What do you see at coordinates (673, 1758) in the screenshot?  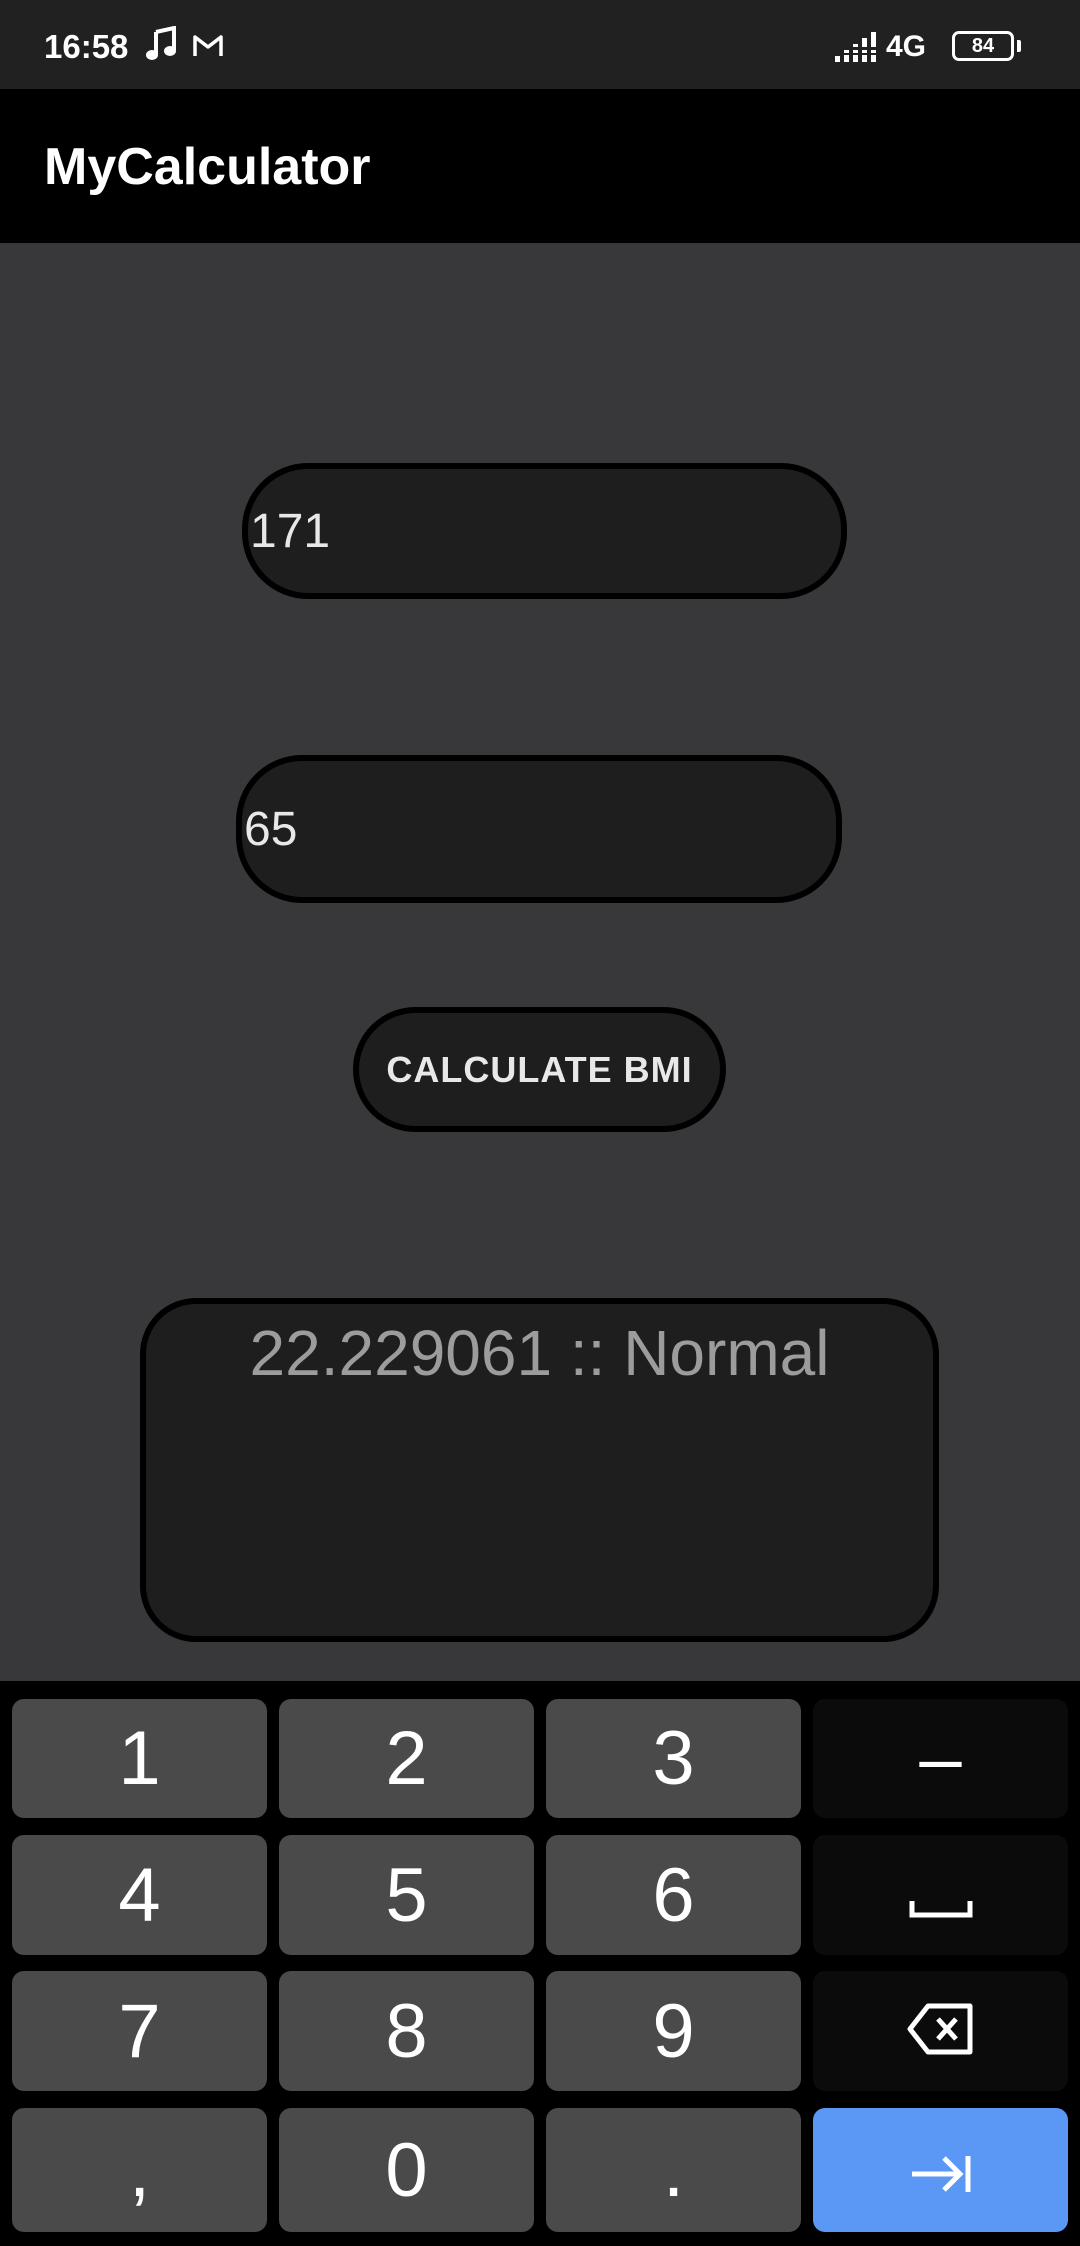 I see `key-3: 3` at bounding box center [673, 1758].